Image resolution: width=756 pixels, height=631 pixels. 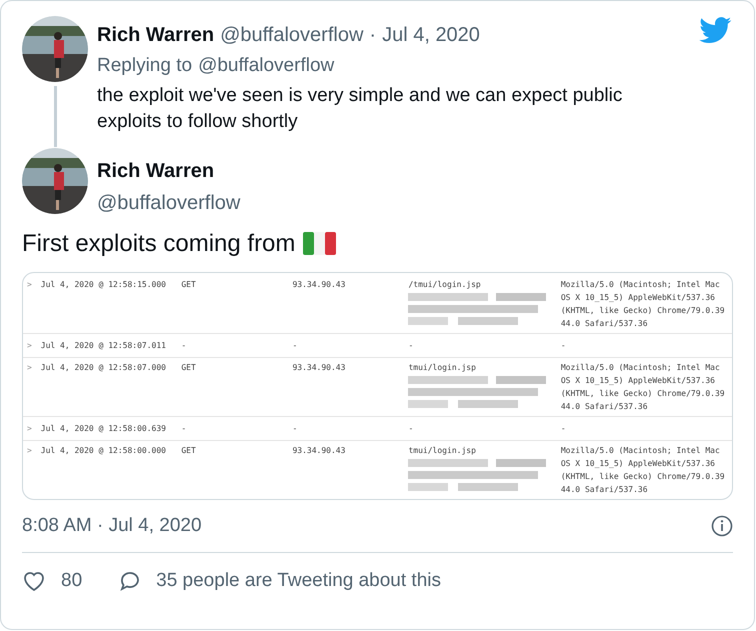 I want to click on table-cell-text: Jul 4, 2020 @ 12:58:00.639, so click(x=103, y=428).